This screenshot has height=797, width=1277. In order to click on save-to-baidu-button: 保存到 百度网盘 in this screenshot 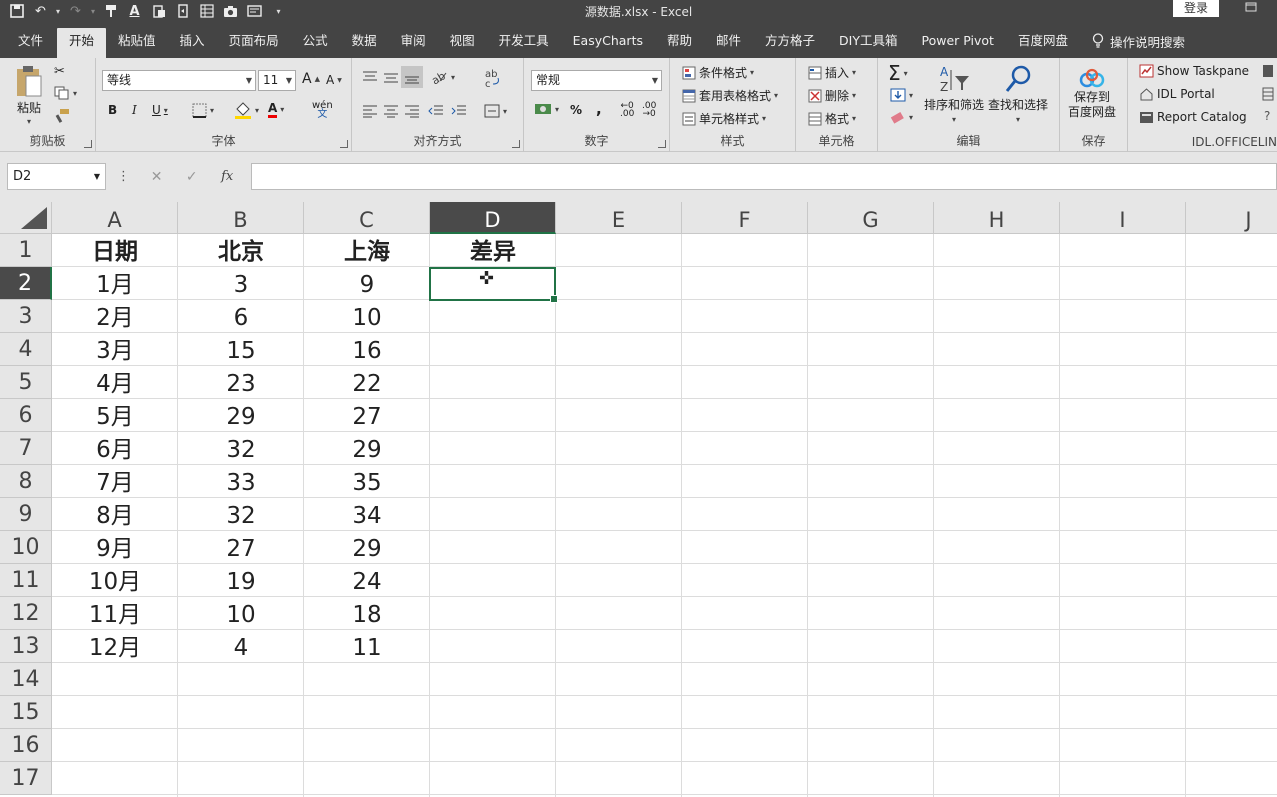, I will do `click(1092, 93)`.